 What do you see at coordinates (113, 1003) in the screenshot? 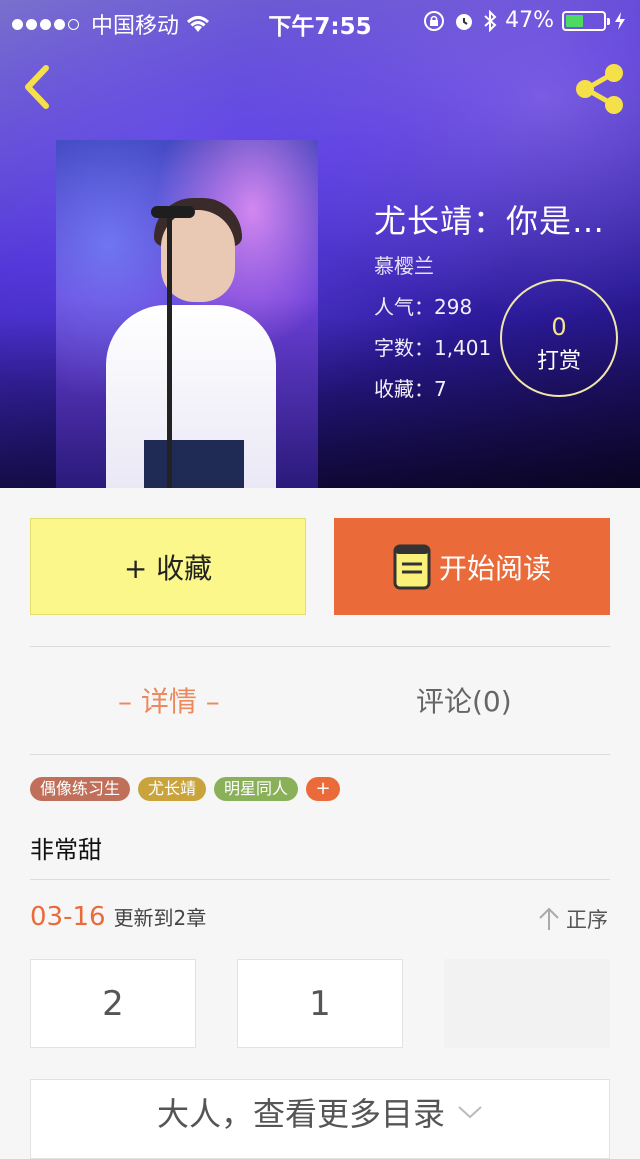
I see `chapter-item: 2` at bounding box center [113, 1003].